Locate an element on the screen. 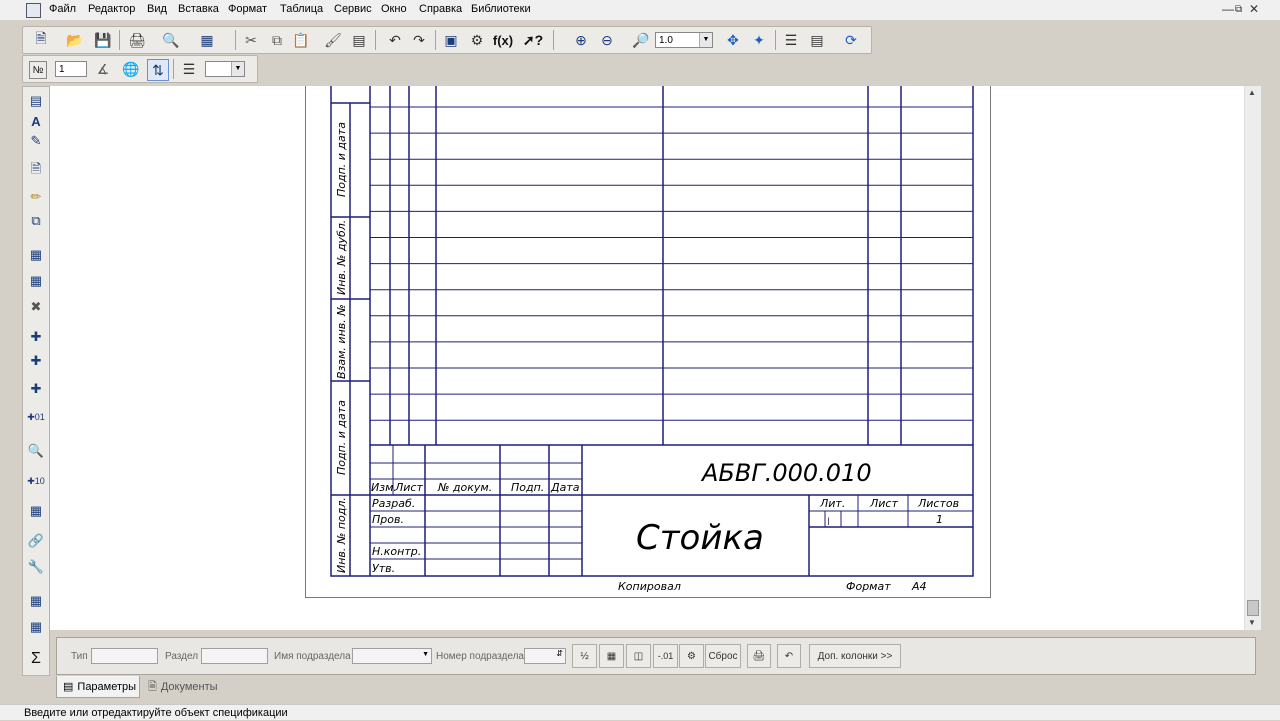 The image size is (1280, 721). print-preview-icon: 🔍 is located at coordinates (171, 40).